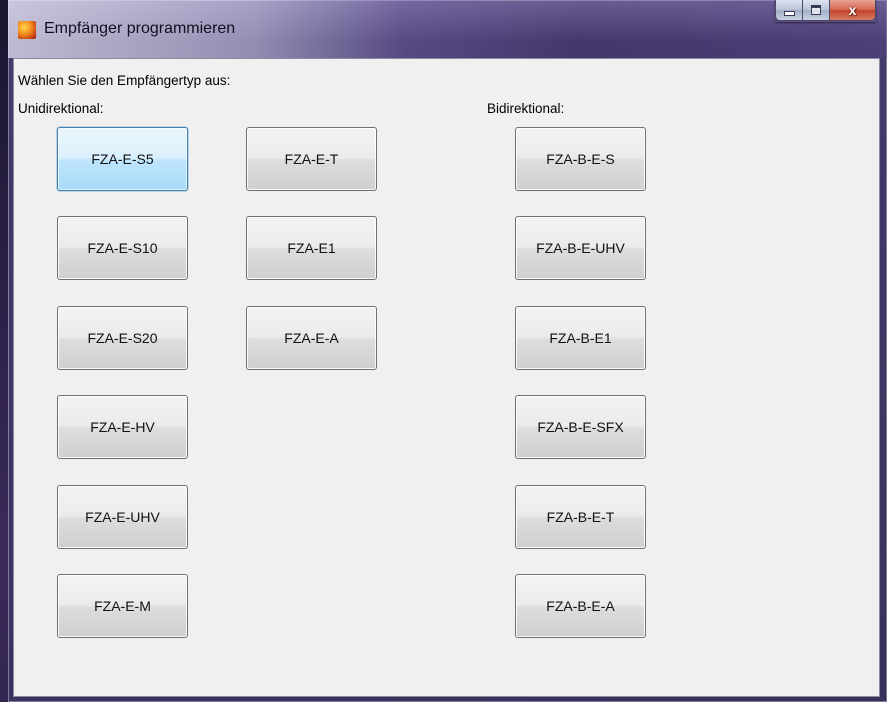 This screenshot has height=702, width=887. I want to click on receiver-button-fza-b-e-uhv: FZA-B-E-UHV, so click(580, 248).